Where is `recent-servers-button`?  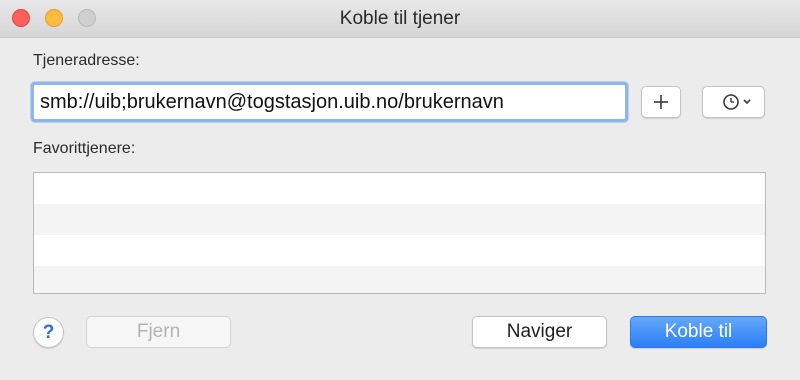
recent-servers-button is located at coordinates (733, 102).